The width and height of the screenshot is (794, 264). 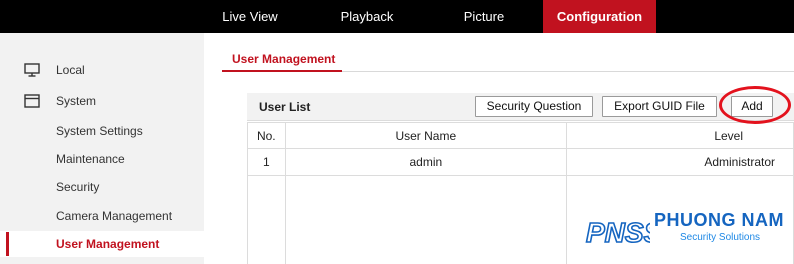 What do you see at coordinates (599, 16) in the screenshot?
I see `nav-configuration: Configuration` at bounding box center [599, 16].